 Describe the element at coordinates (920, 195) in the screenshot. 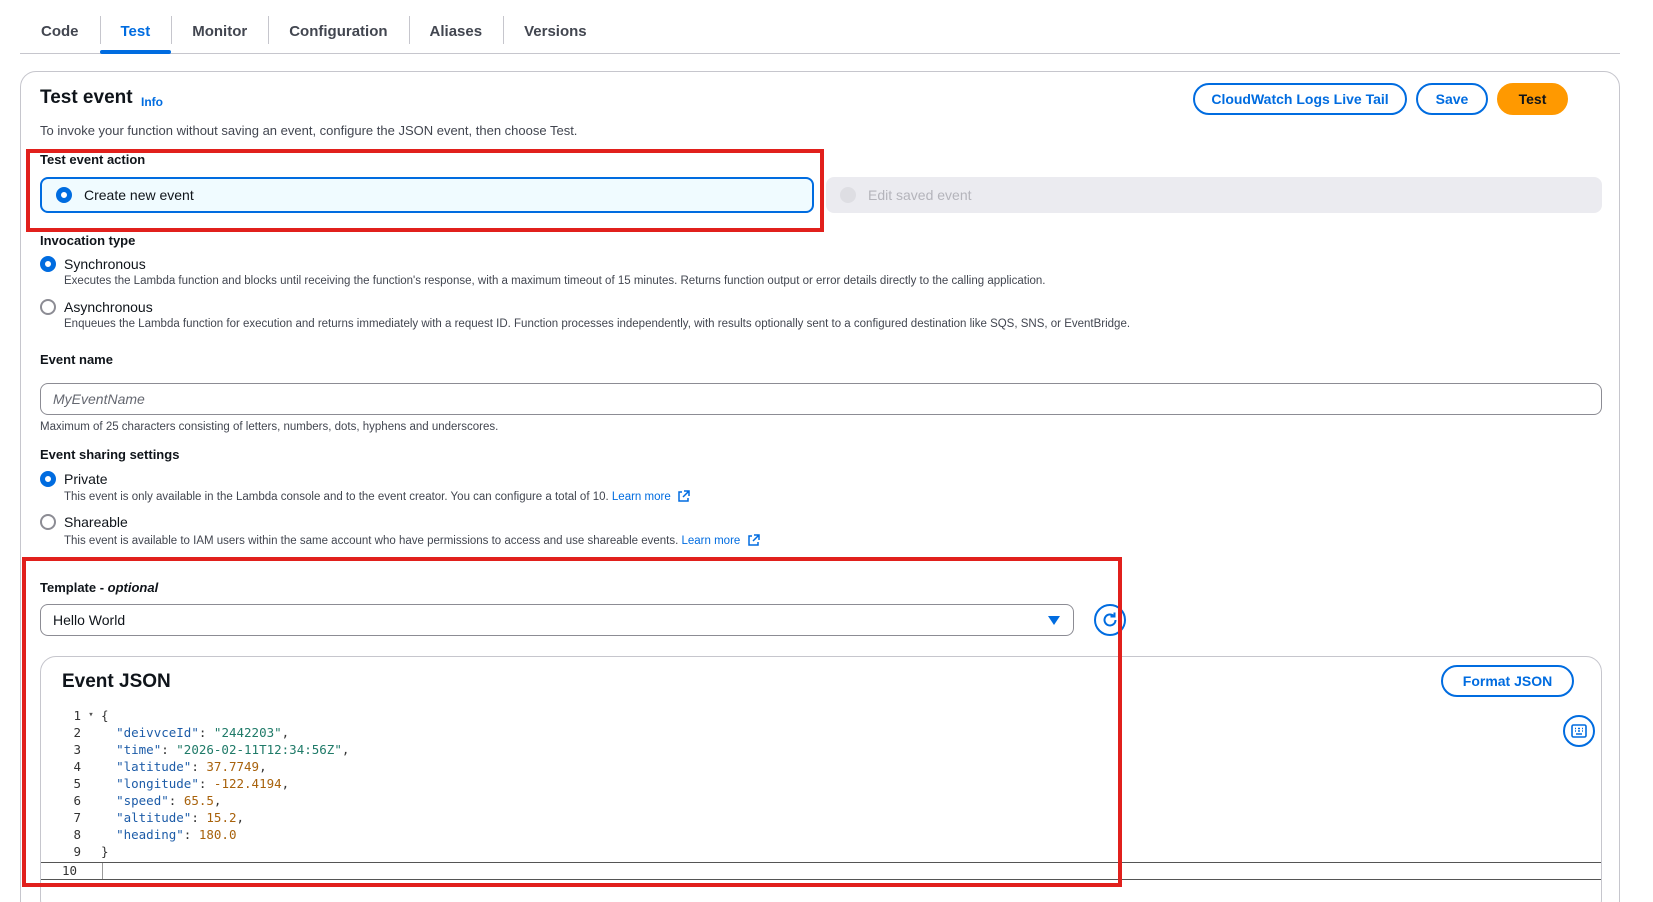

I see `edit-saved-event-label: Edit saved event` at that location.